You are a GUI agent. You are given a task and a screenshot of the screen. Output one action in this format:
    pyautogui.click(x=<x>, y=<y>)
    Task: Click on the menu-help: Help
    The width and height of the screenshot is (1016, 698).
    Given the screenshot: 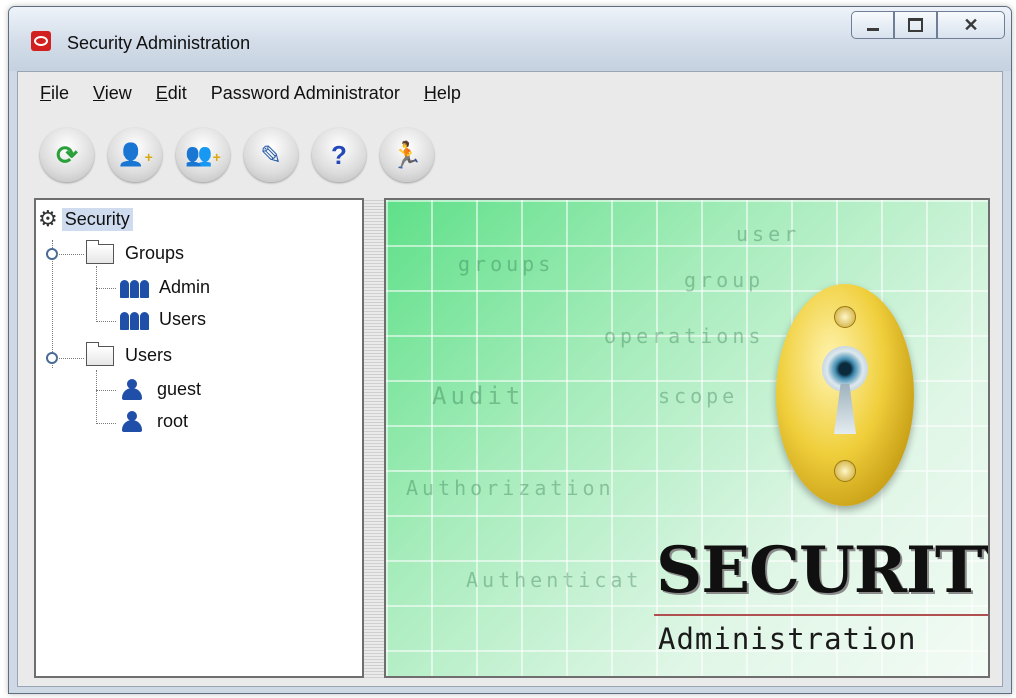 What is the action you would take?
    pyautogui.click(x=442, y=93)
    